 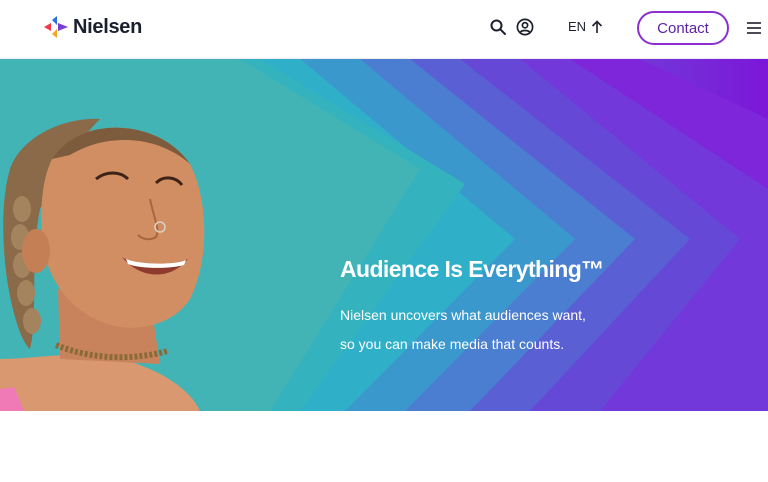 I want to click on hero-subtext-line-1: Nielsen uncovers what audiences want,, so click(x=463, y=315).